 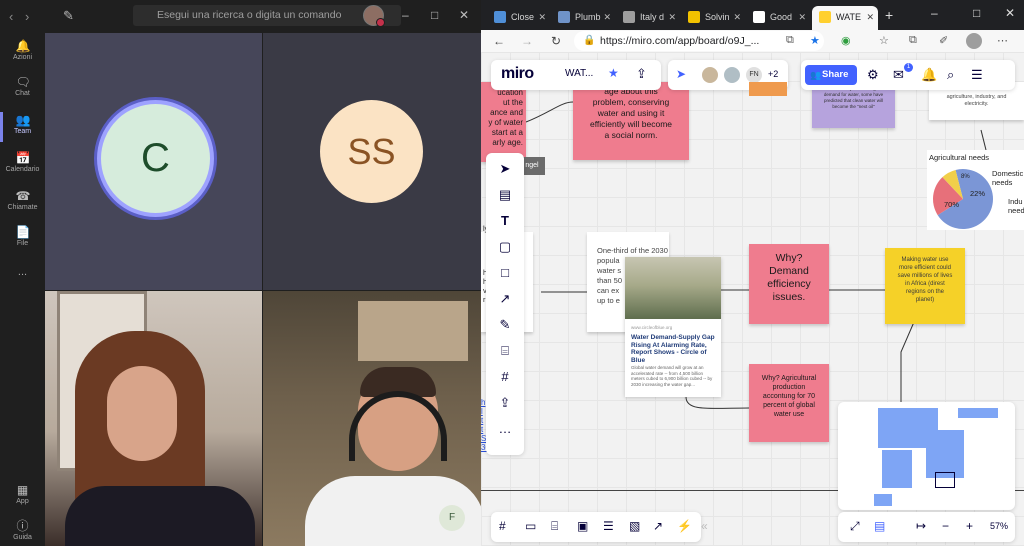 What do you see at coordinates (556, 41) in the screenshot?
I see `refresh-icon: ↻` at bounding box center [556, 41].